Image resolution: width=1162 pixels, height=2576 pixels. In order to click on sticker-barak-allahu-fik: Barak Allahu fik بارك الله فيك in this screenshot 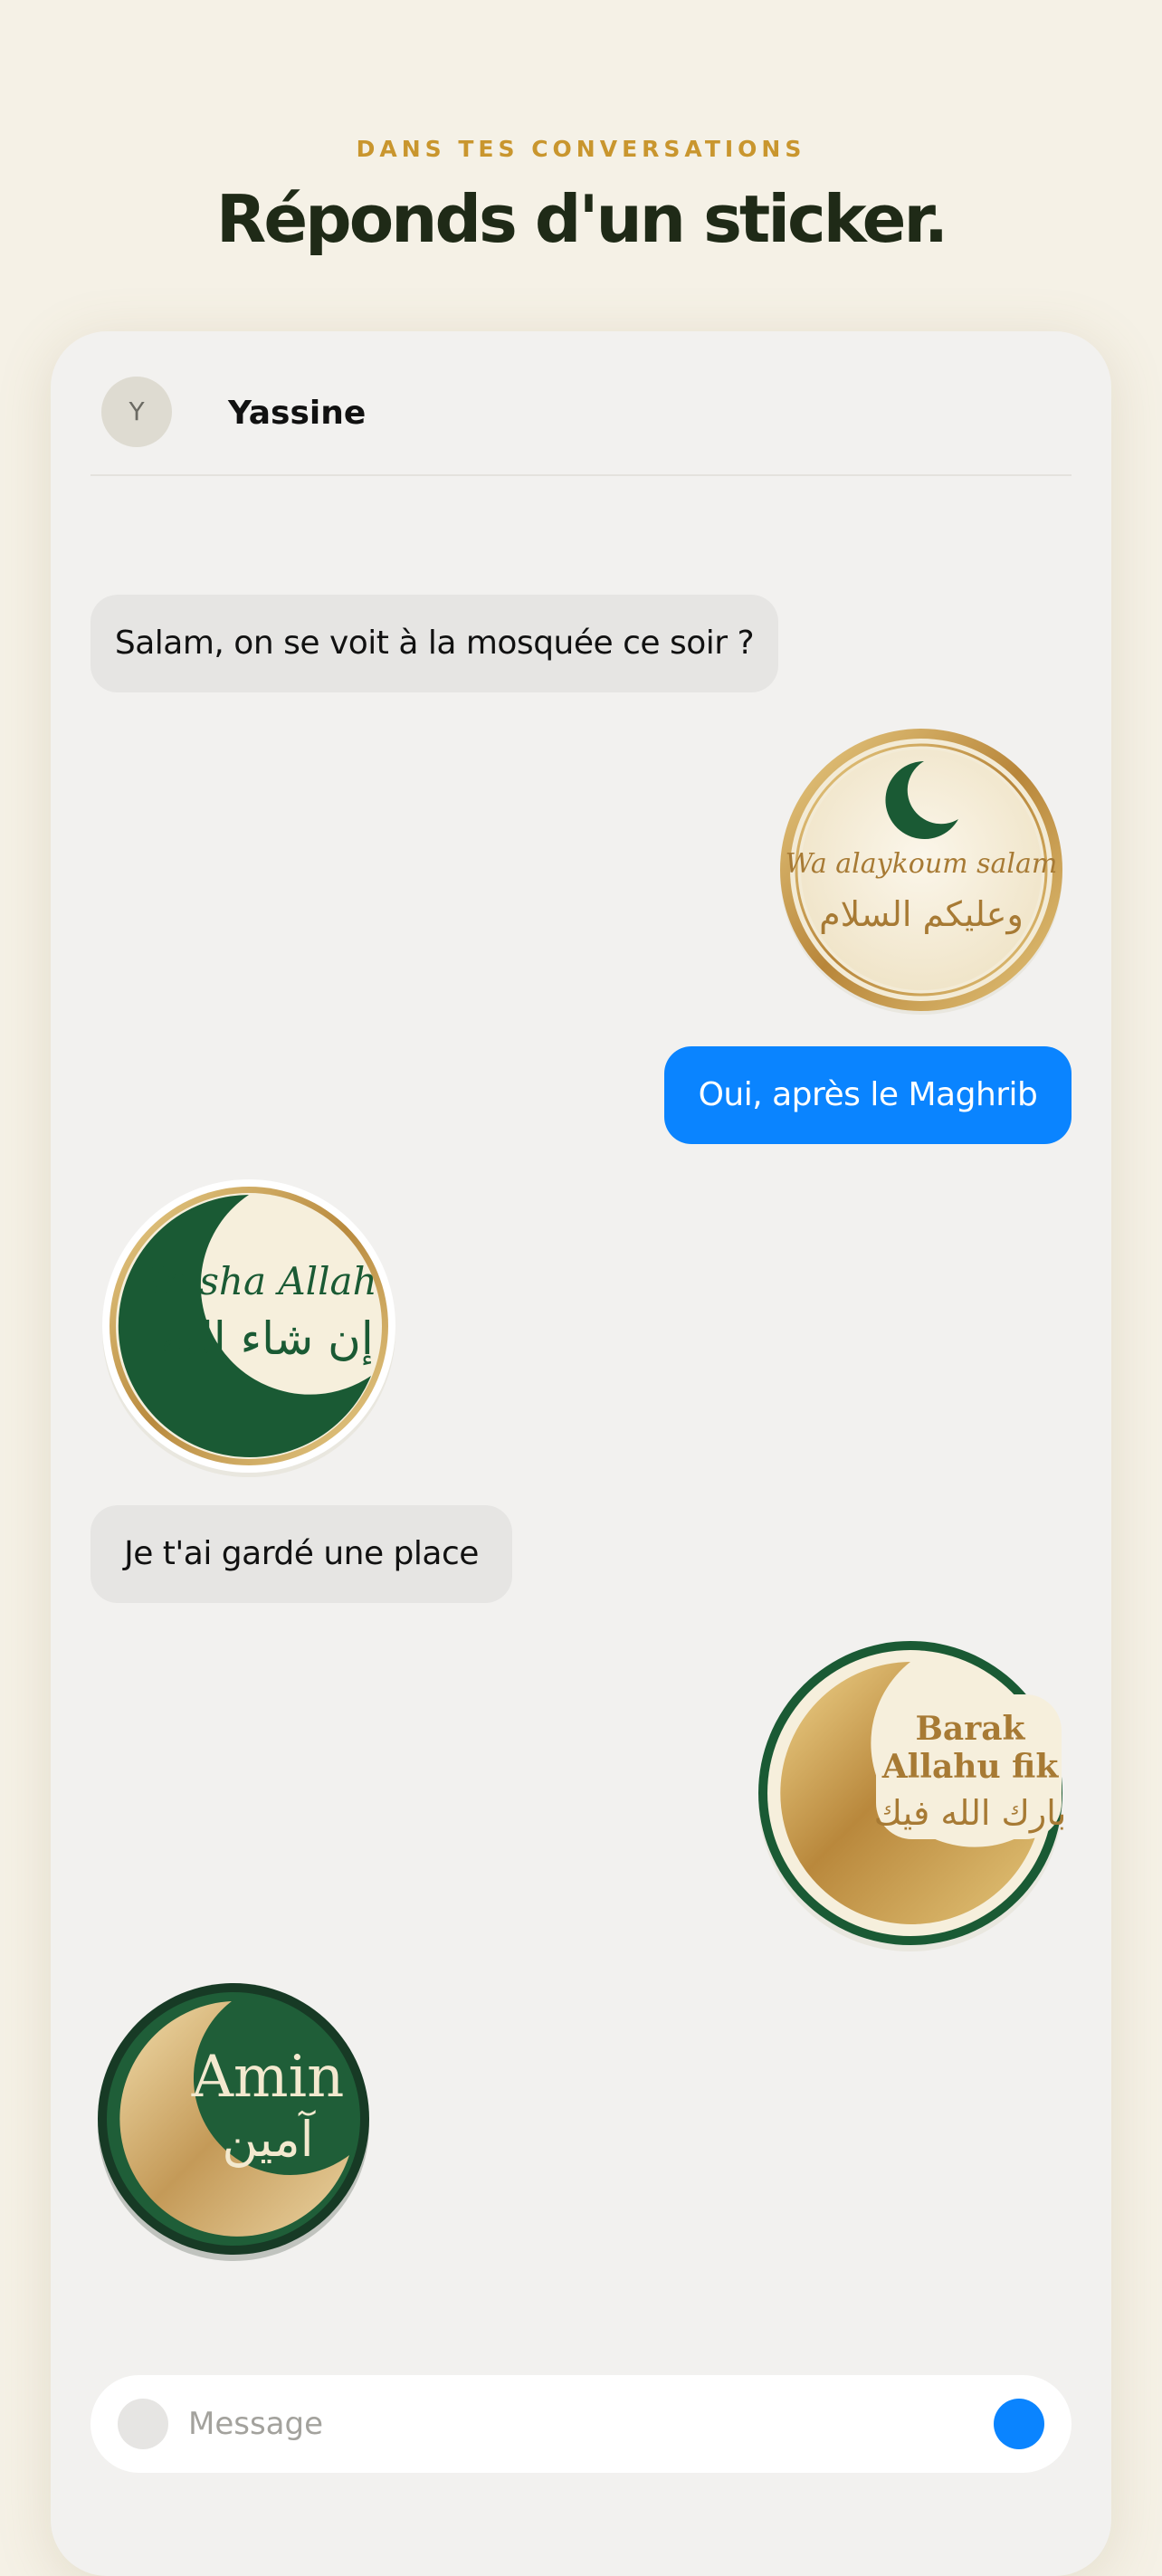, I will do `click(913, 1793)`.